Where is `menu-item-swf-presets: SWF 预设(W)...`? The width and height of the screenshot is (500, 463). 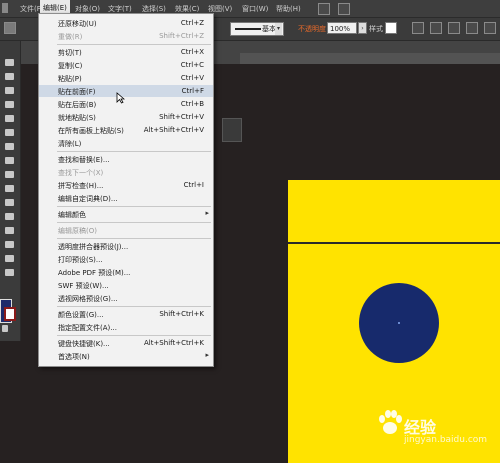 menu-item-swf-presets: SWF 预设(W)... is located at coordinates (126, 285).